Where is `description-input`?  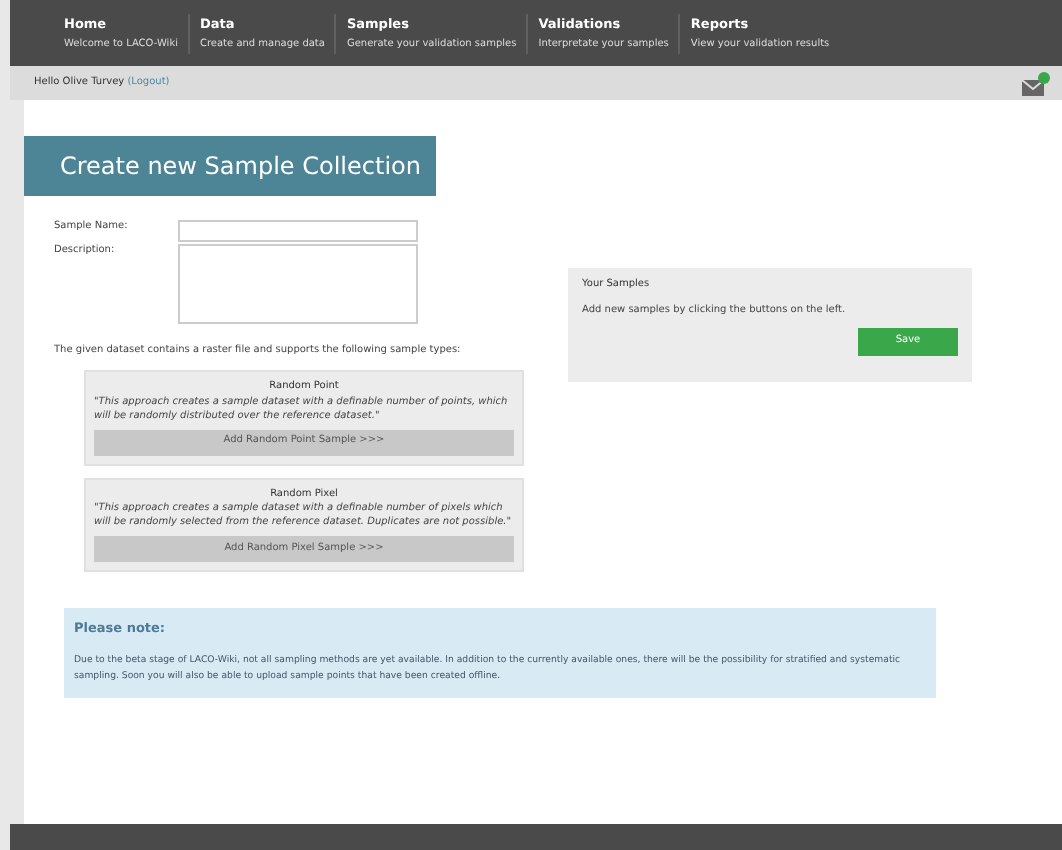 description-input is located at coordinates (298, 284).